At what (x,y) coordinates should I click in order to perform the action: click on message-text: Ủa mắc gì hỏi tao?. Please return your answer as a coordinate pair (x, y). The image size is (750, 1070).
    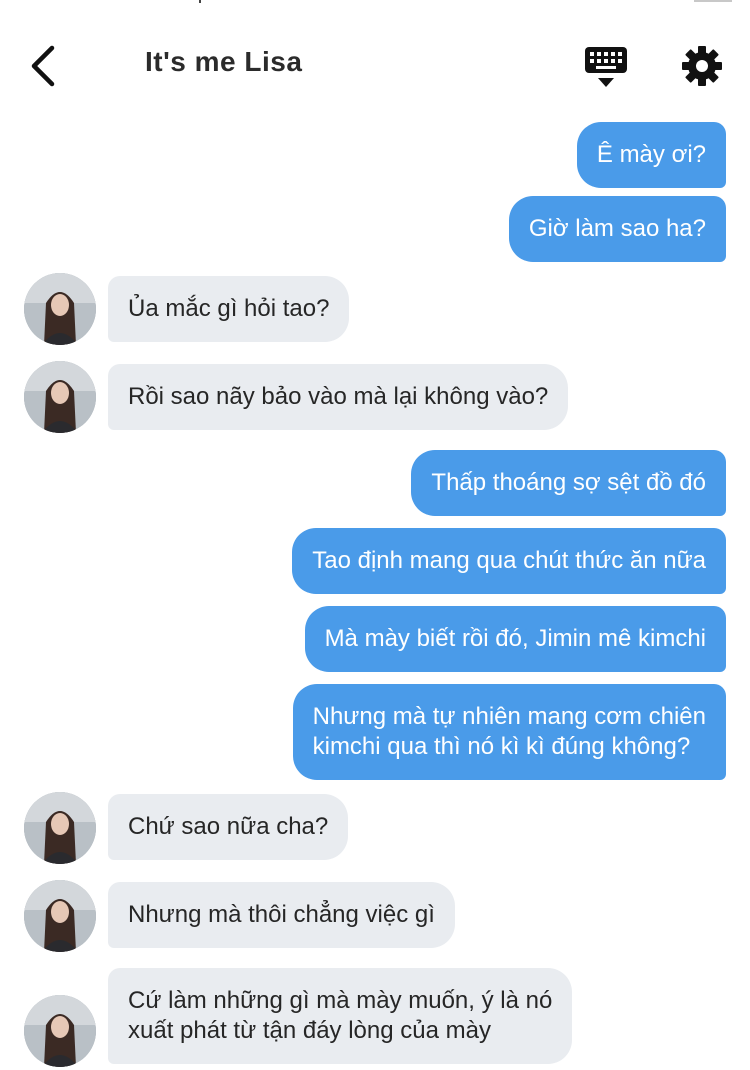
    Looking at the image, I should click on (229, 308).